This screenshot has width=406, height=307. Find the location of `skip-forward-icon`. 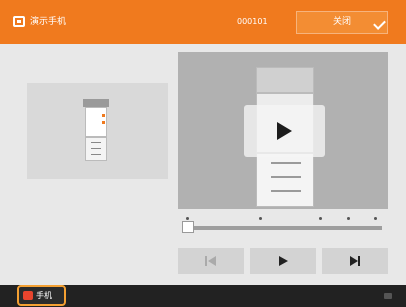

skip-forward-icon is located at coordinates (354, 261).